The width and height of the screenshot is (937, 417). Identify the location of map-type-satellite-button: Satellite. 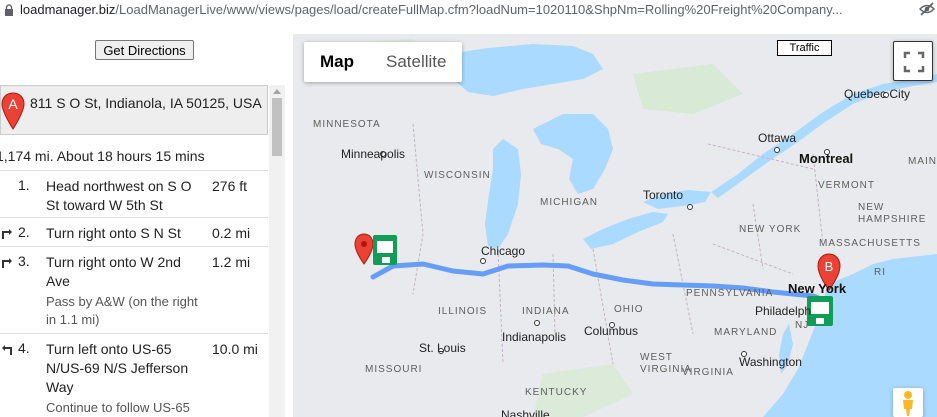
(416, 62).